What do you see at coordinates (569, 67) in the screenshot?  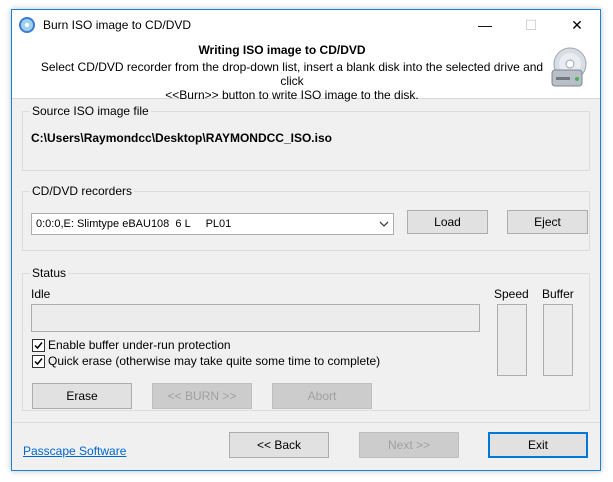 I see `disc-drive-icon` at bounding box center [569, 67].